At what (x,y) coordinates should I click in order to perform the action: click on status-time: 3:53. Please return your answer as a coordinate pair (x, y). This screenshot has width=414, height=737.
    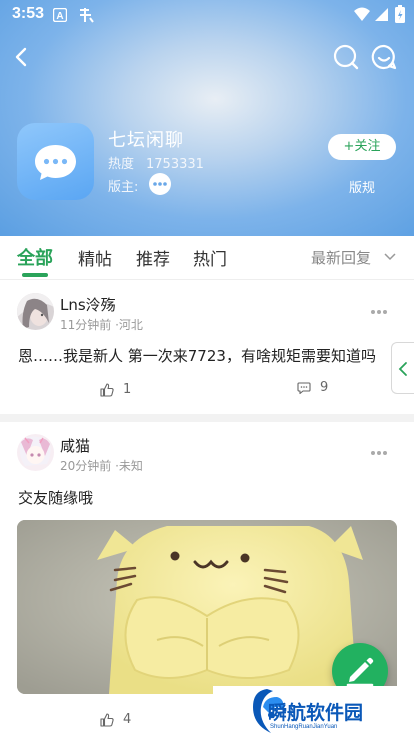
    Looking at the image, I should click on (28, 13).